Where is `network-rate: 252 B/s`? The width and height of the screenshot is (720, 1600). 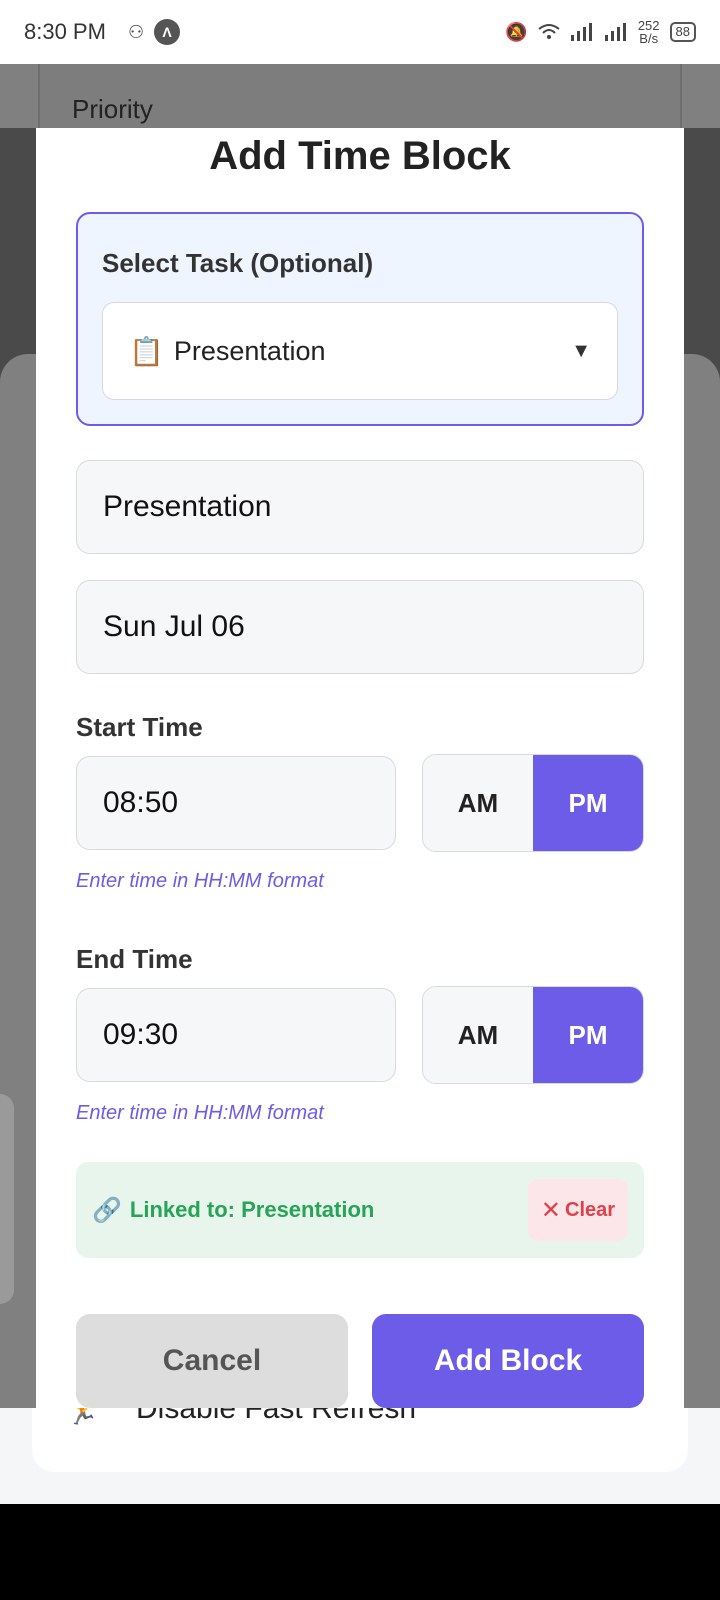 network-rate: 252 B/s is located at coordinates (649, 32).